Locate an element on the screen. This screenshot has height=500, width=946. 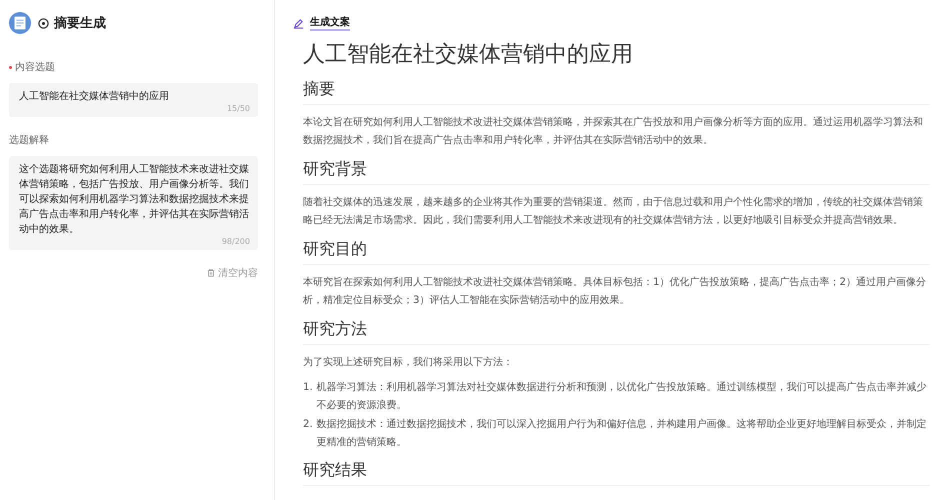
pencil-icon is located at coordinates (298, 23).